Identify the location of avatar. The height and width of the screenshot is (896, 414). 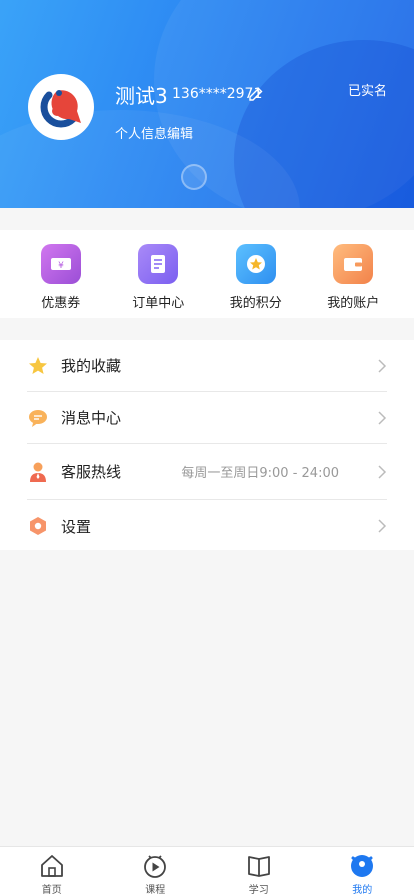
(61, 107).